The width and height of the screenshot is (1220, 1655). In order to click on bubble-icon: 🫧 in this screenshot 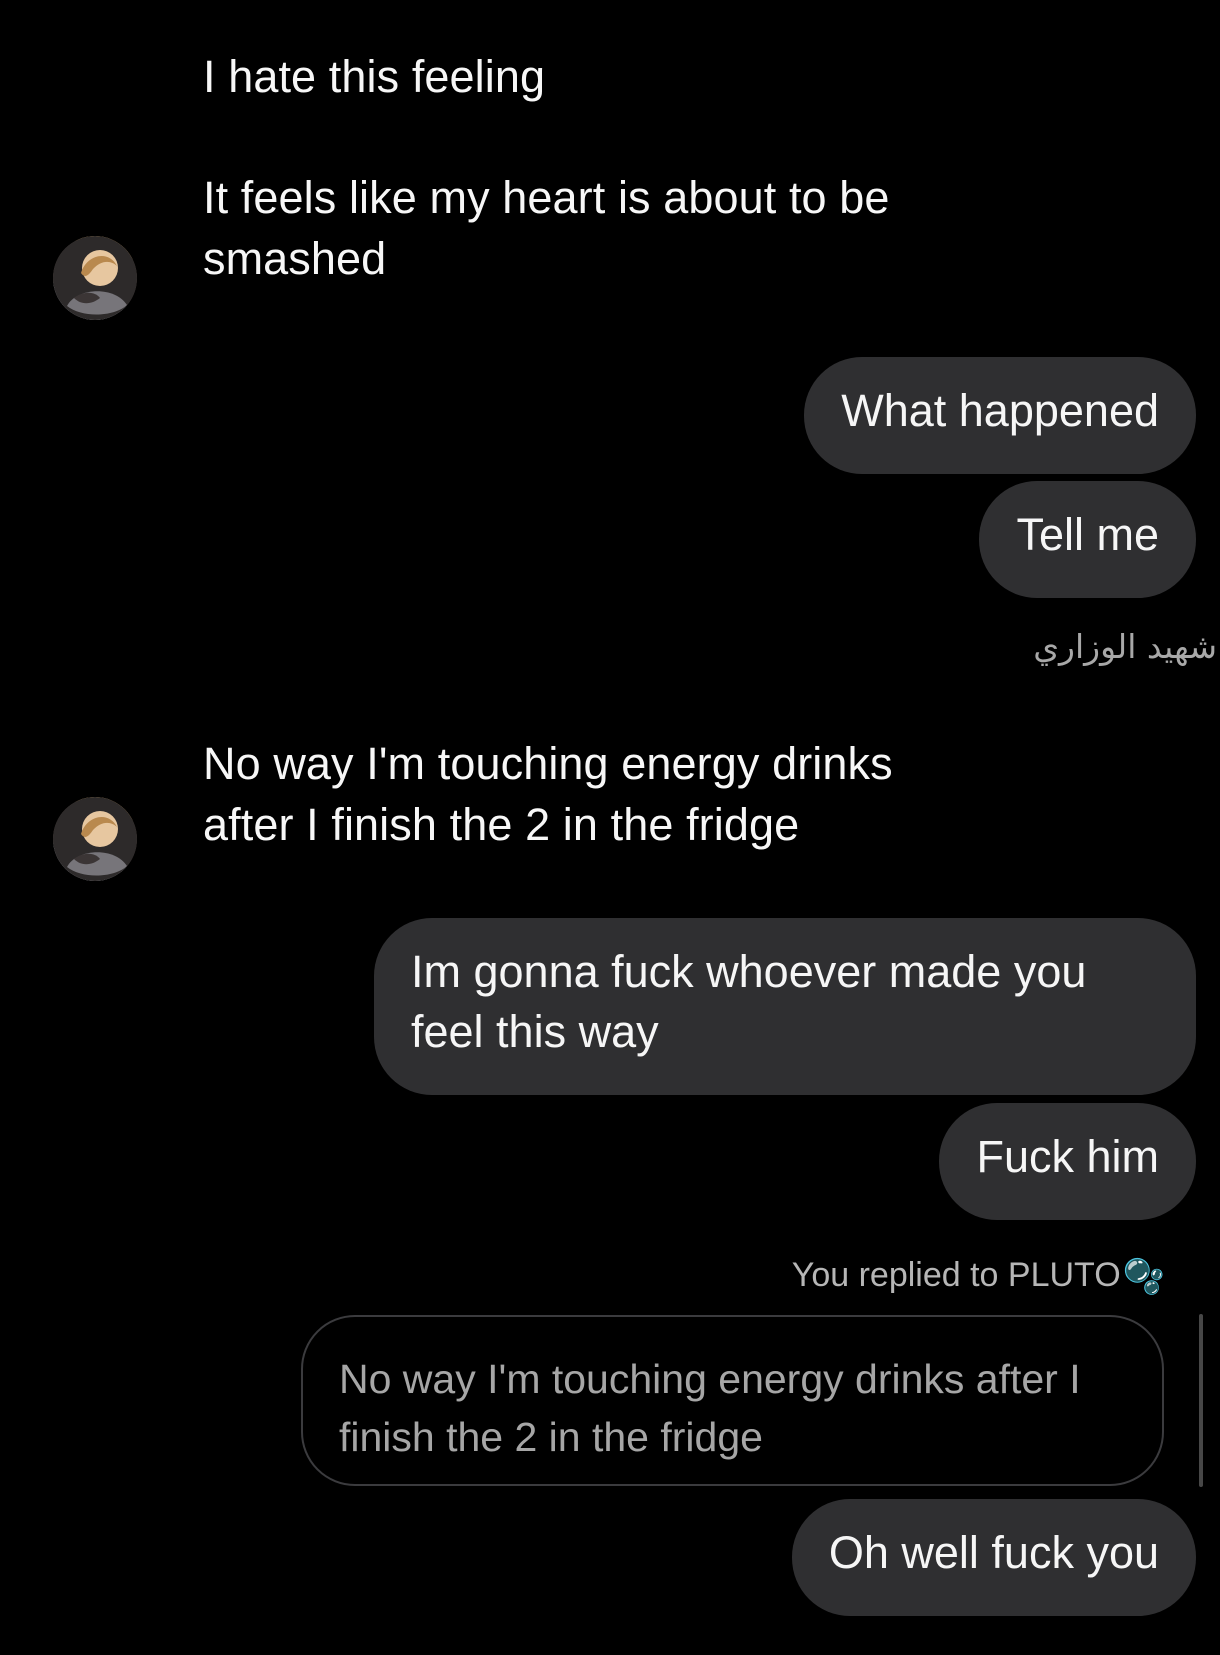, I will do `click(1143, 1277)`.